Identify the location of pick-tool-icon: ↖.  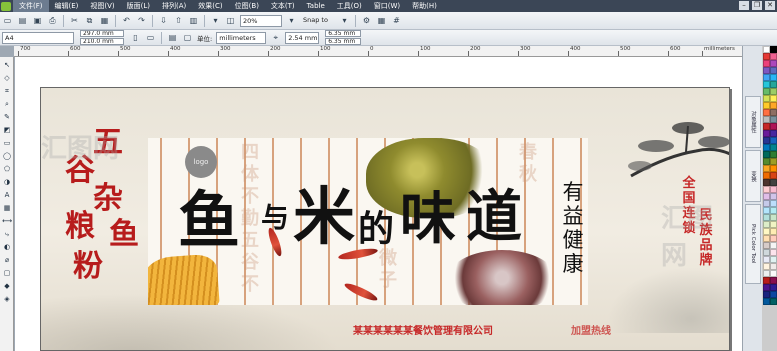
(7, 65).